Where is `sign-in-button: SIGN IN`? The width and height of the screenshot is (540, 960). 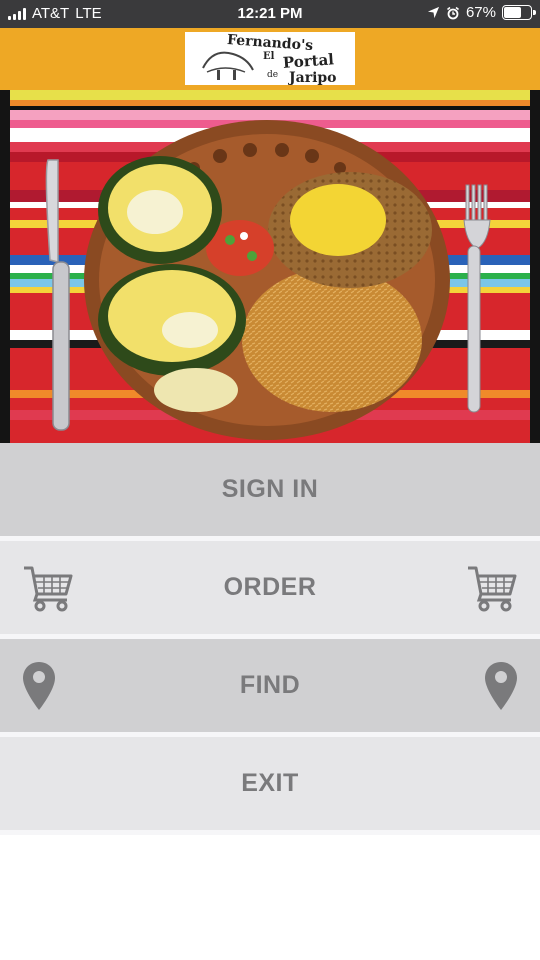 sign-in-button: SIGN IN is located at coordinates (270, 489).